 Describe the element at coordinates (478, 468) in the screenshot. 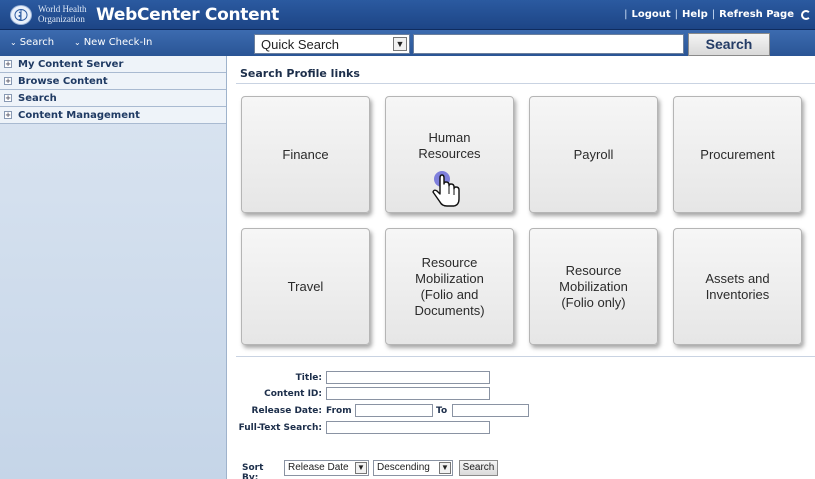

I see `form-search-button: Search` at that location.